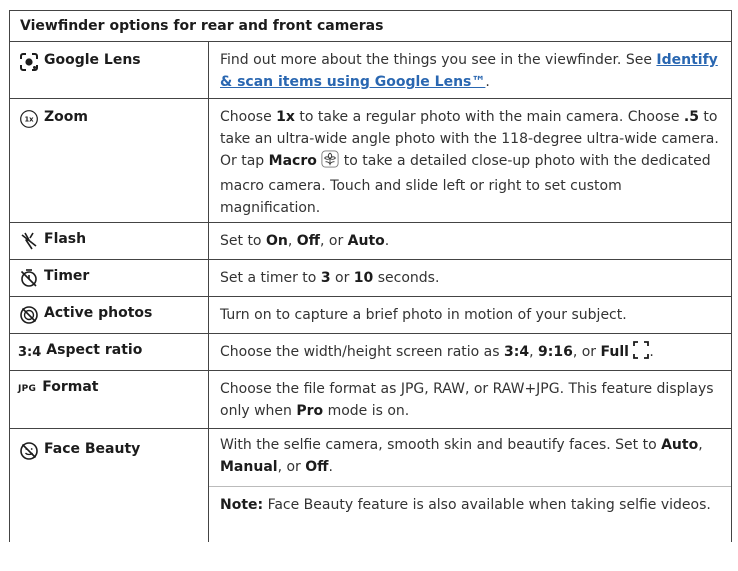  I want to click on note-label: Note:, so click(242, 505).